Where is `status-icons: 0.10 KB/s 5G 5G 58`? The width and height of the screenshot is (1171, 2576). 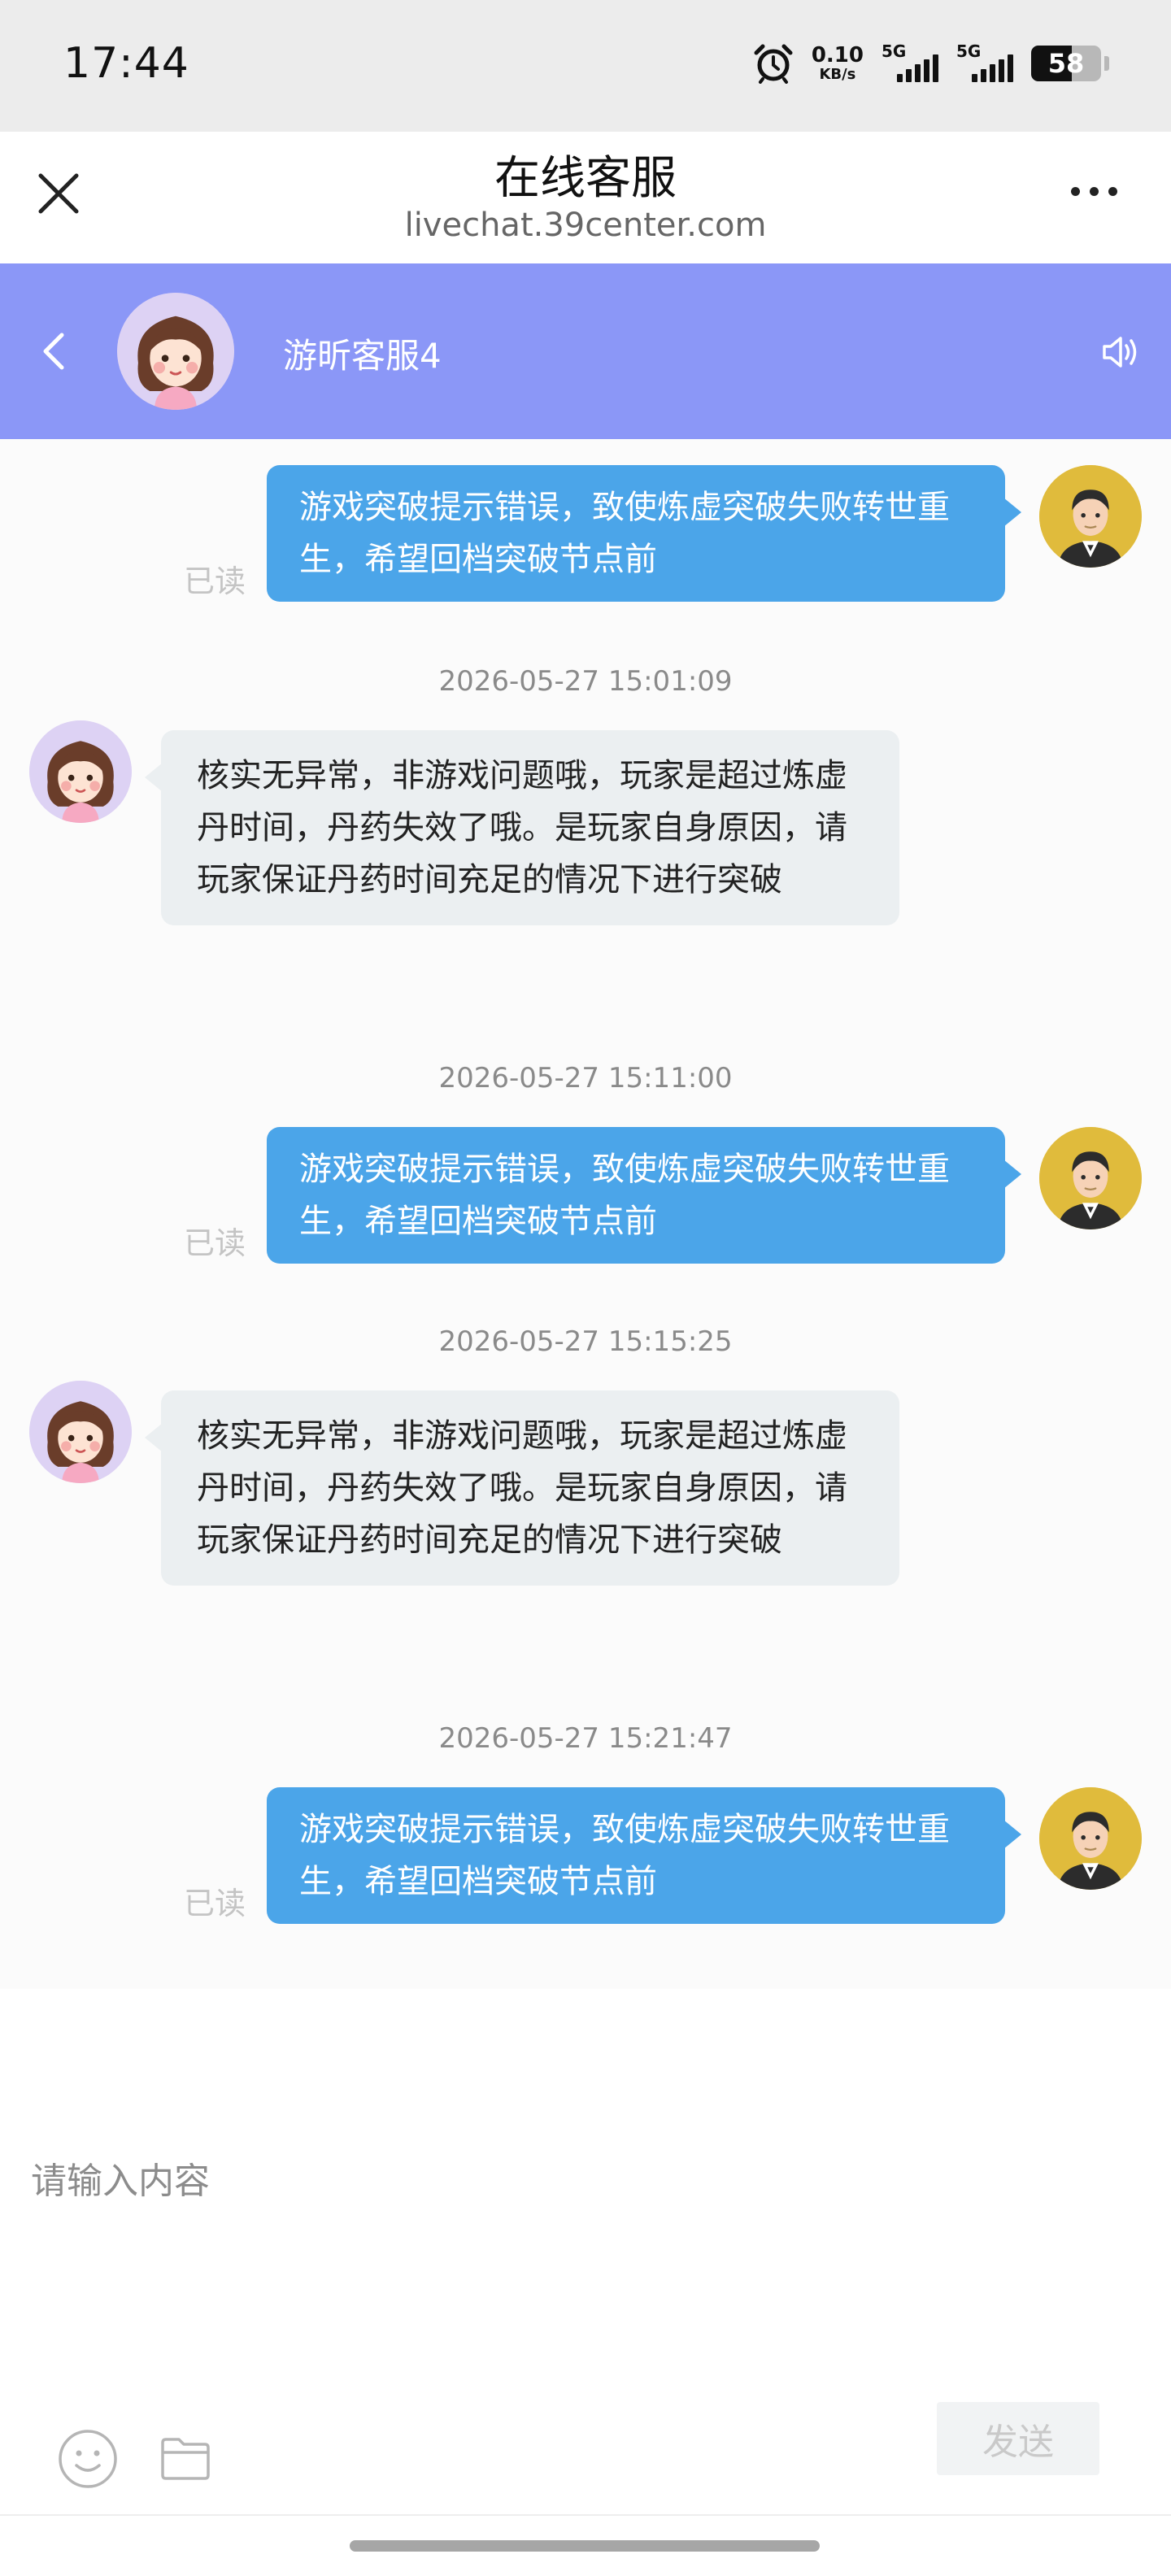
status-icons: 0.10 KB/s 5G 5G 58 is located at coordinates (931, 64).